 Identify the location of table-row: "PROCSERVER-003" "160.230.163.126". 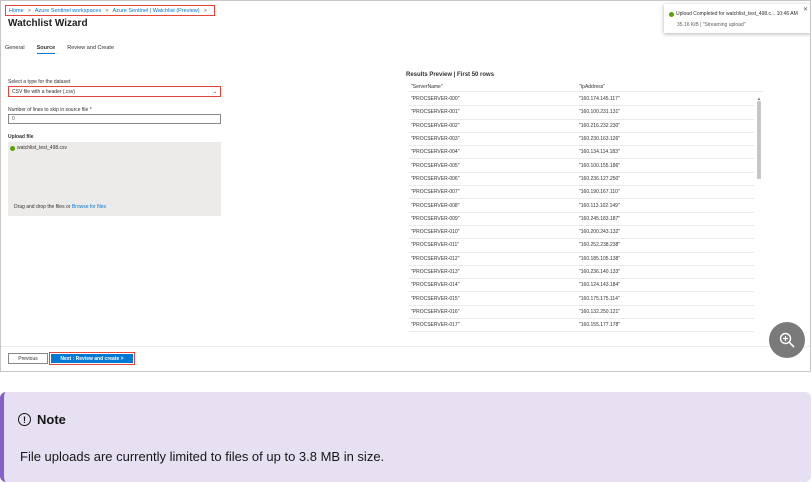
(581, 140).